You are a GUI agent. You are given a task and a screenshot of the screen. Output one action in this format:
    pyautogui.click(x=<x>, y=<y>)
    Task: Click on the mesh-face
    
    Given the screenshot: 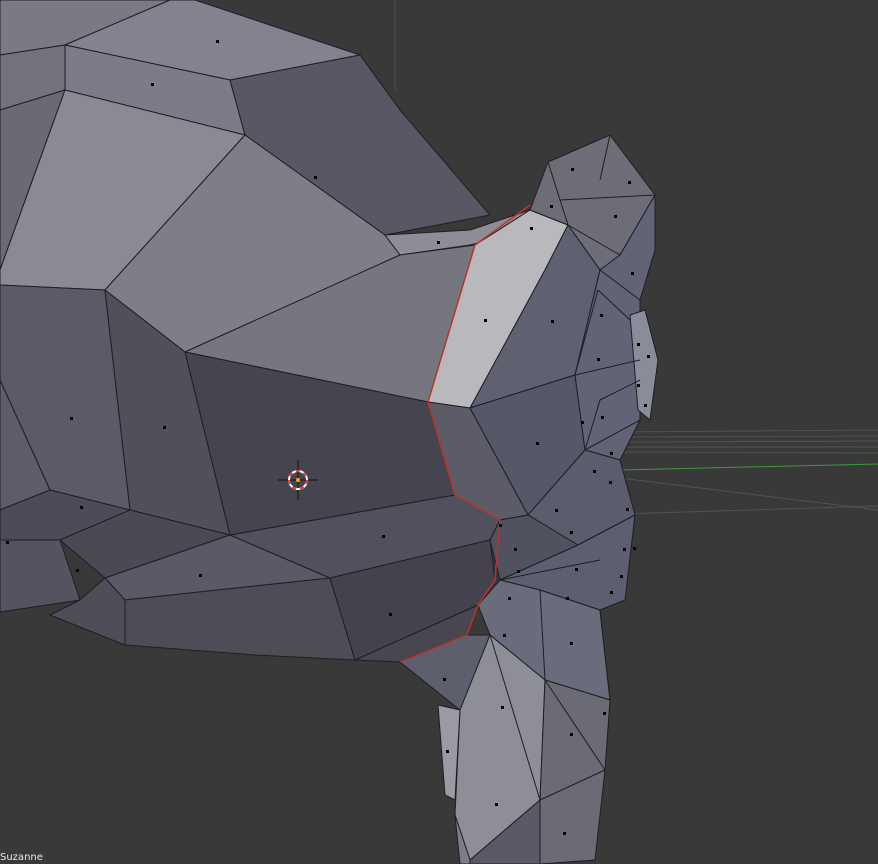 What is the action you would take?
    pyautogui.click(x=40, y=576)
    